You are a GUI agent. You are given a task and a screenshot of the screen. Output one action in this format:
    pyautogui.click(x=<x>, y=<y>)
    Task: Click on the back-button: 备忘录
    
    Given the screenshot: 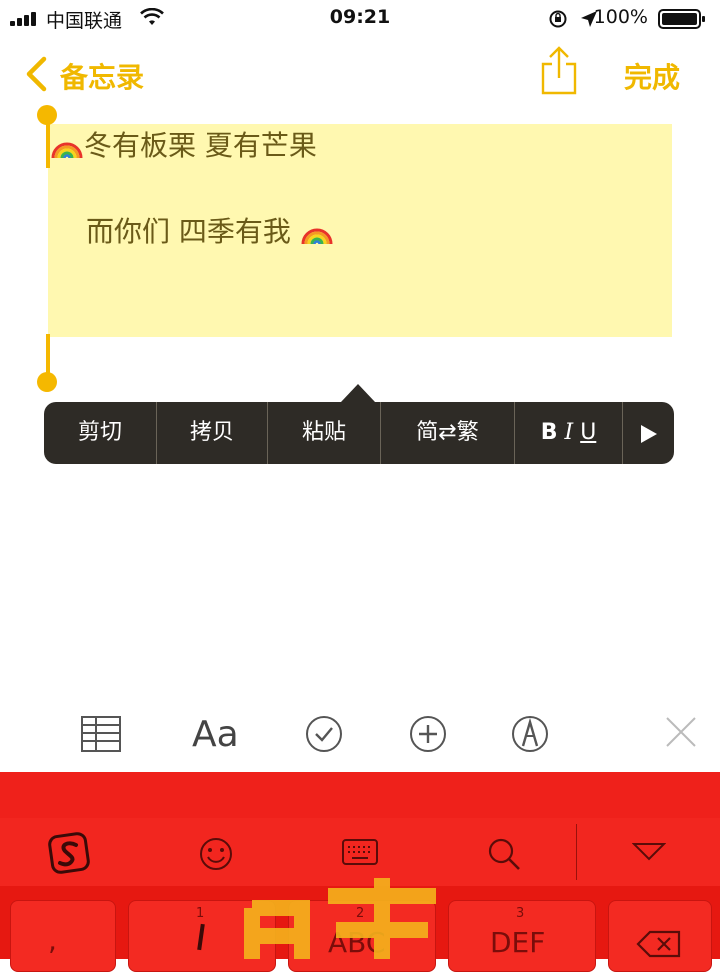 What is the action you would take?
    pyautogui.click(x=102, y=76)
    